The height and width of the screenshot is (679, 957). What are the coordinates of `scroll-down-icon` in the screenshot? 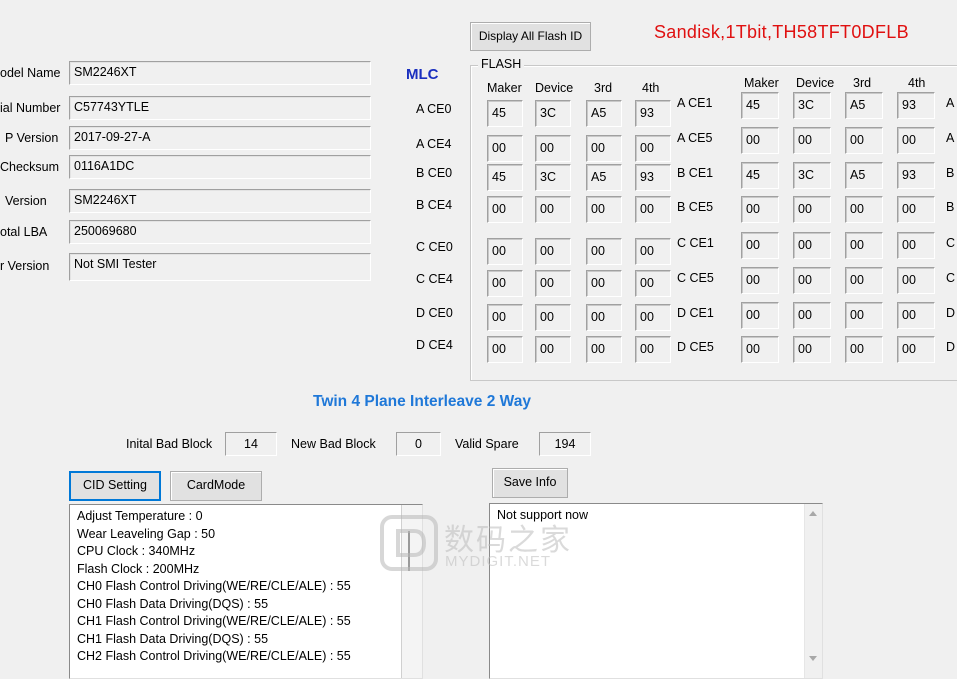 It's located at (813, 658).